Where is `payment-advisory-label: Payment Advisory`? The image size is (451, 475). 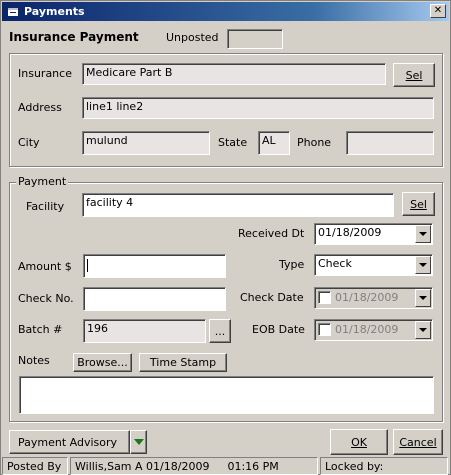
payment-advisory-label: Payment Advisory is located at coordinates (68, 442).